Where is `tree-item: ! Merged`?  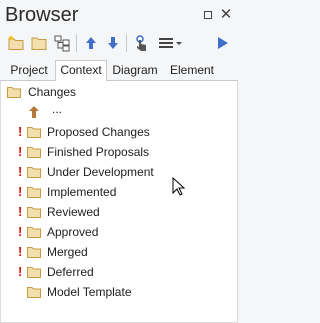 tree-item: ! Merged is located at coordinates (119, 252).